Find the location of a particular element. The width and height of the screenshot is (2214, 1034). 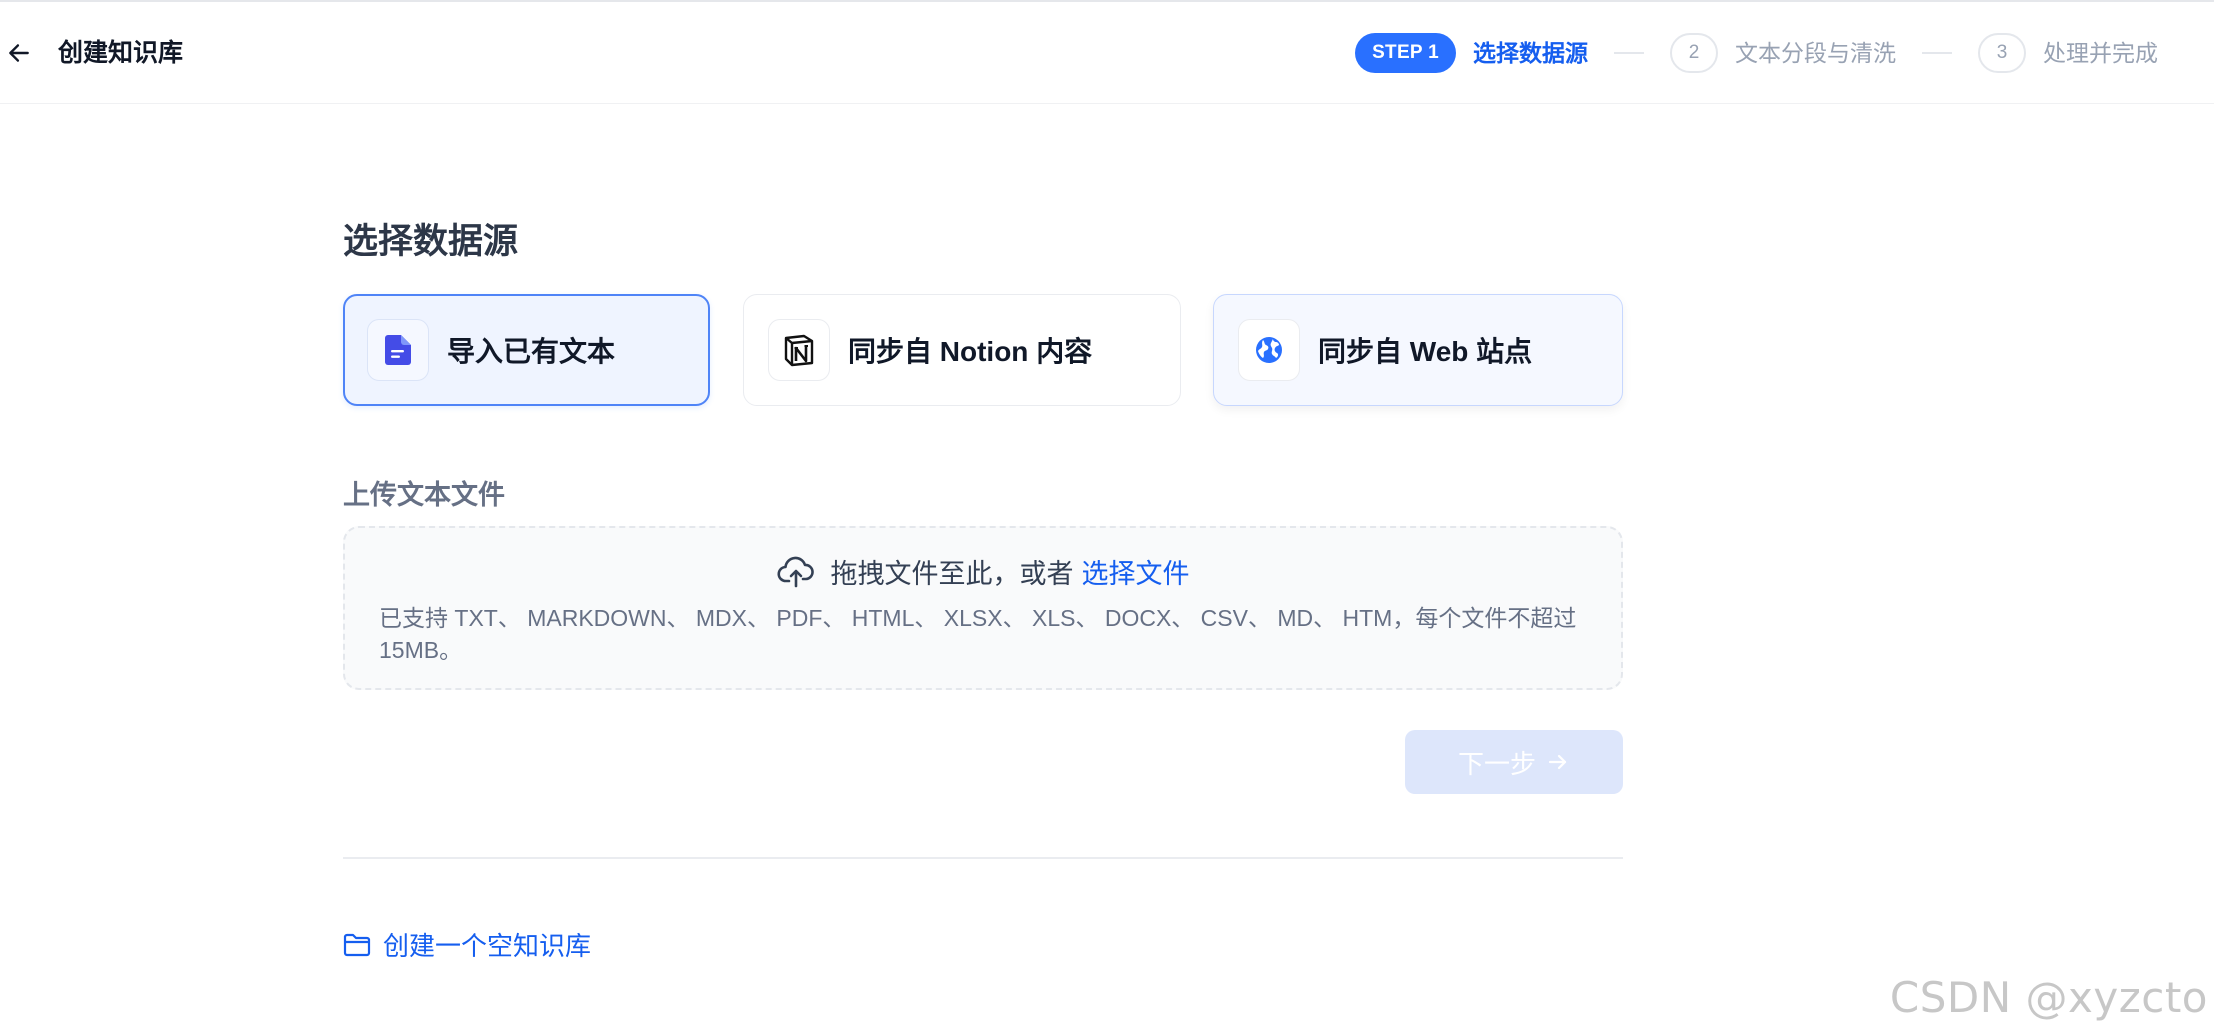

step-1-badge: STEP 1 is located at coordinates (1405, 53).